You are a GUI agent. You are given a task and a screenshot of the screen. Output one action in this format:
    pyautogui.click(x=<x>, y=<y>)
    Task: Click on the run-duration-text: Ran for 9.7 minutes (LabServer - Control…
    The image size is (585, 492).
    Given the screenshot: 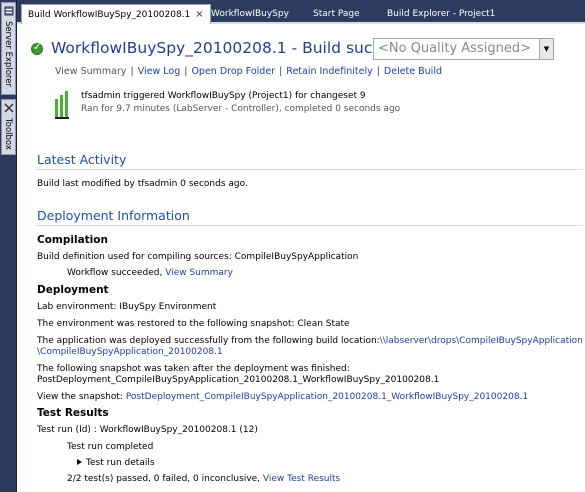 What is the action you would take?
    pyautogui.click(x=241, y=109)
    